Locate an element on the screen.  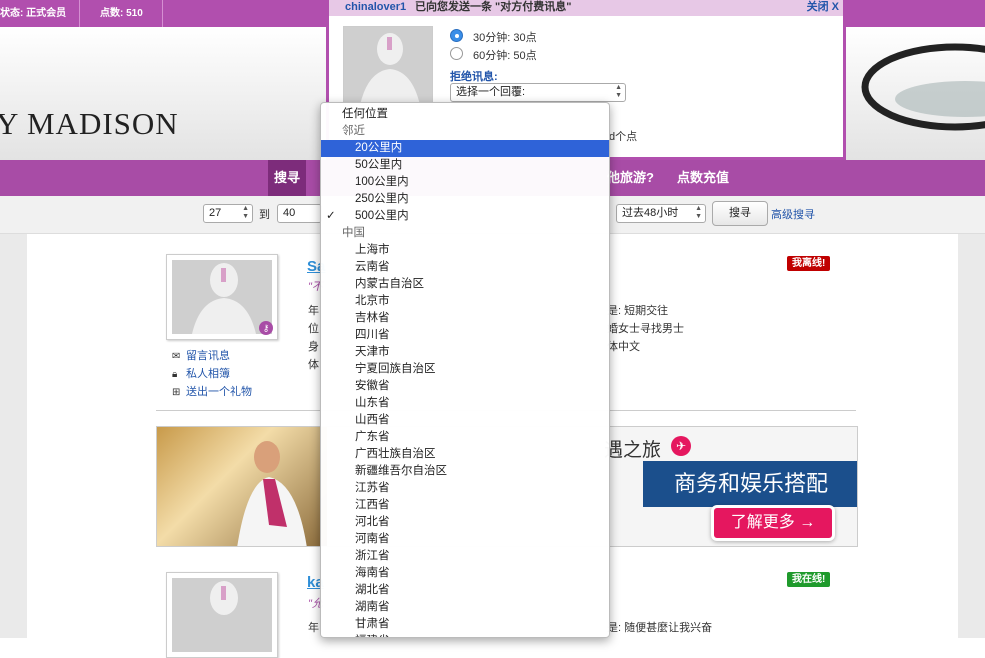
nav-travel: 他旅游? is located at coordinates (630, 178).